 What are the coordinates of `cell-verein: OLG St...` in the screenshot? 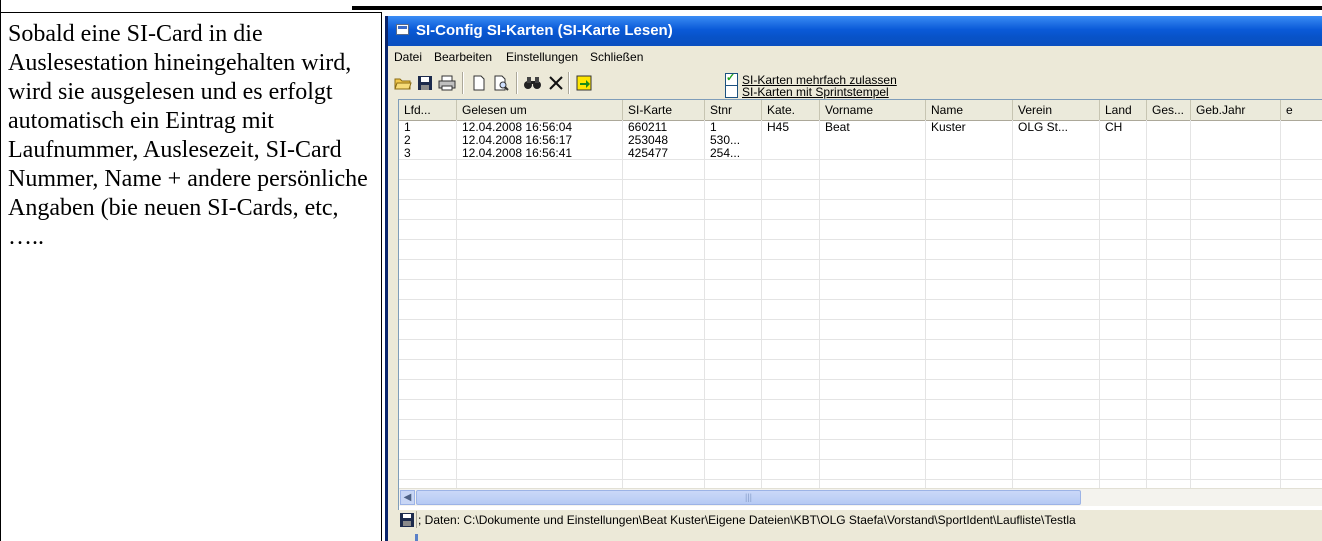 It's located at (1043, 127).